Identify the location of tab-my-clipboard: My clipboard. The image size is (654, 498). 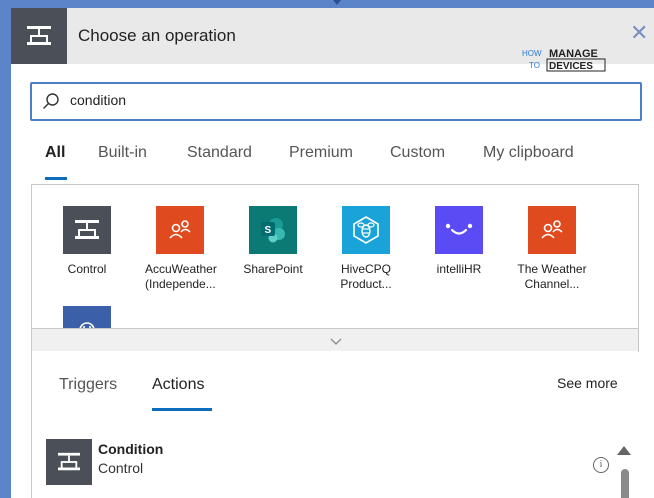
(528, 153).